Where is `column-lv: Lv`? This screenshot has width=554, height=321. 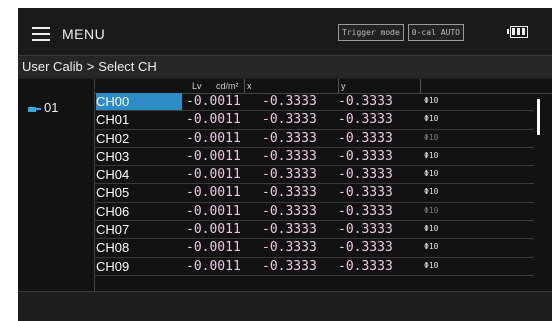 column-lv: Lv is located at coordinates (197, 86).